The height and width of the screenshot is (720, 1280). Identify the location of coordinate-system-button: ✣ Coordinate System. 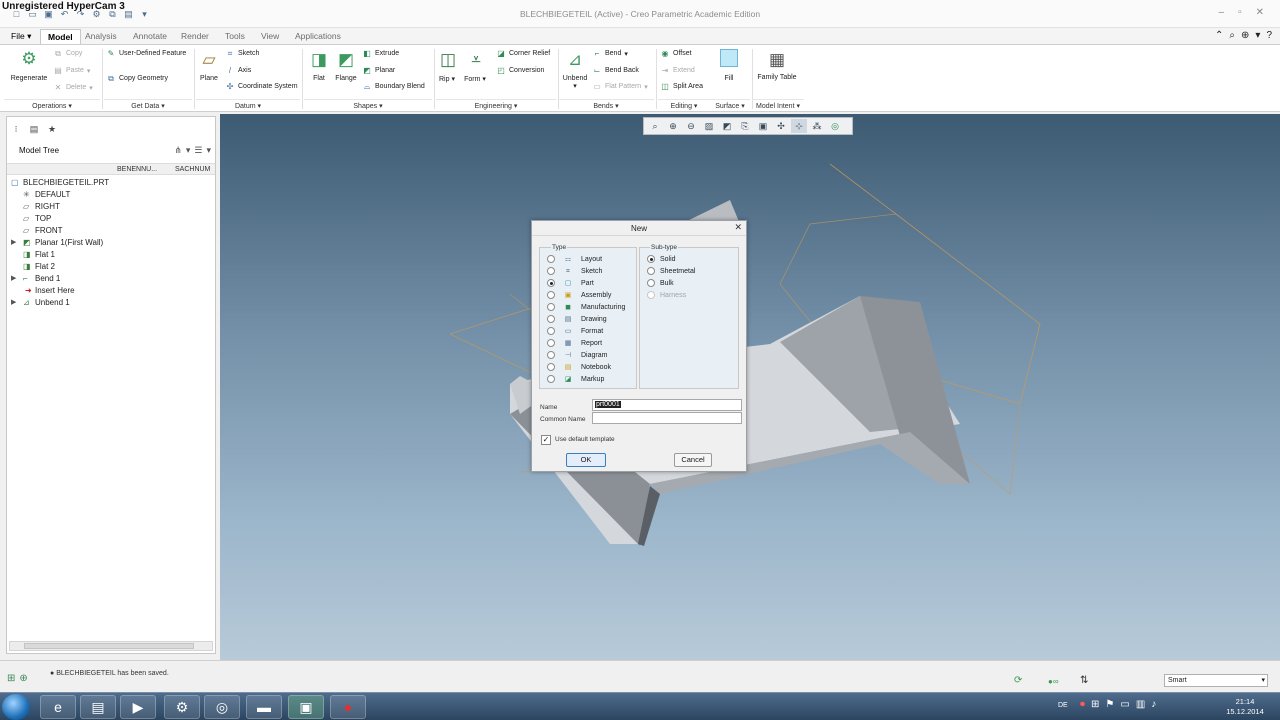
(261, 86).